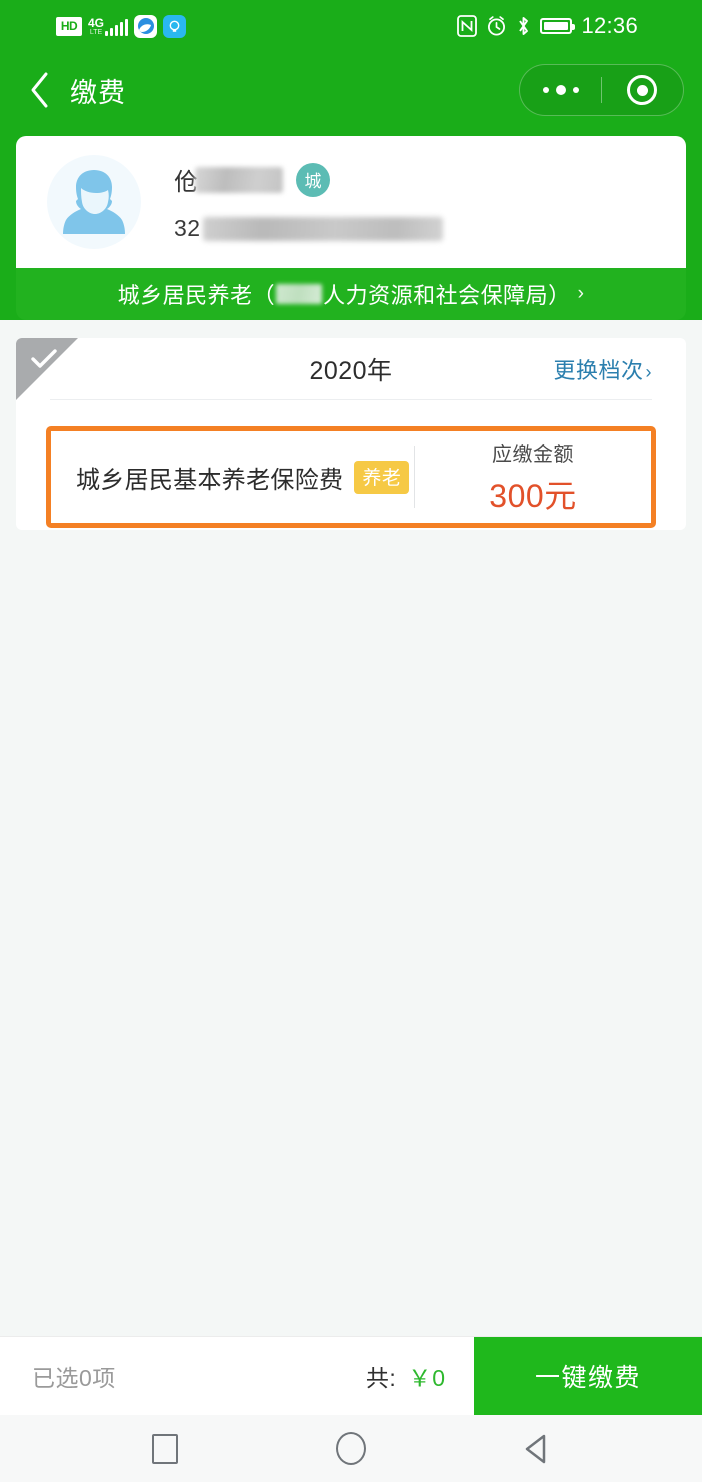 The width and height of the screenshot is (702, 1482). I want to click on signal-bars-icon: 4G LTE, so click(108, 25).